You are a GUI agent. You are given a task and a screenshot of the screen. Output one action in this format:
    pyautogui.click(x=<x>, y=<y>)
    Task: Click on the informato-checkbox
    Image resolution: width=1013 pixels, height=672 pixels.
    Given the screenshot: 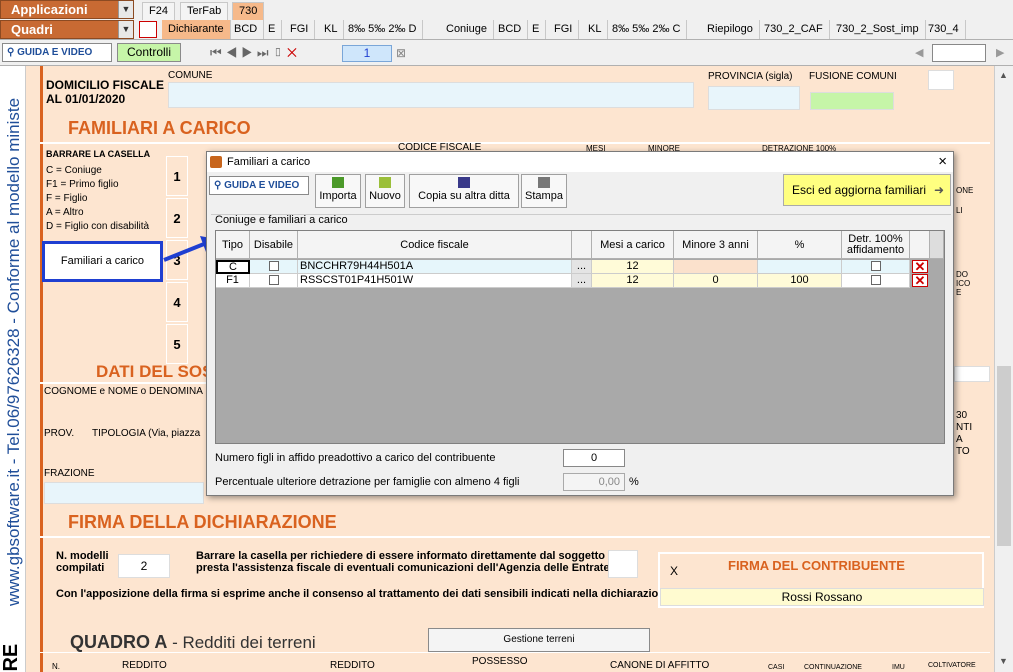 What is the action you would take?
    pyautogui.click(x=623, y=564)
    